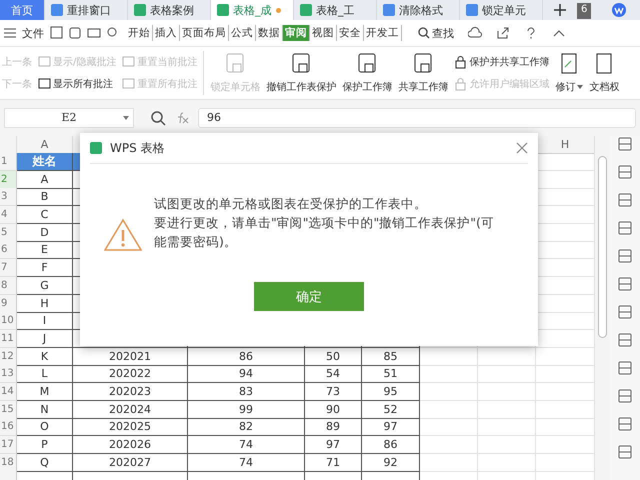 Image resolution: width=640 pixels, height=480 pixels. I want to click on comment-icon, so click(44, 62).